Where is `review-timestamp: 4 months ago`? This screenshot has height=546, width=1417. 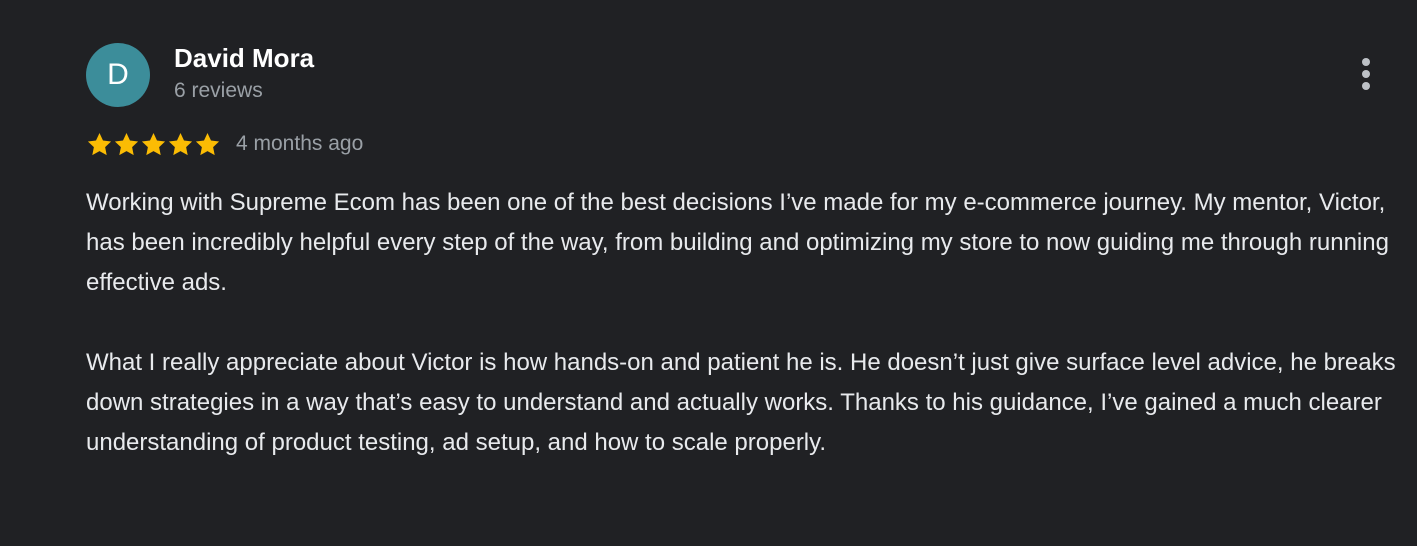
review-timestamp: 4 months ago is located at coordinates (300, 143).